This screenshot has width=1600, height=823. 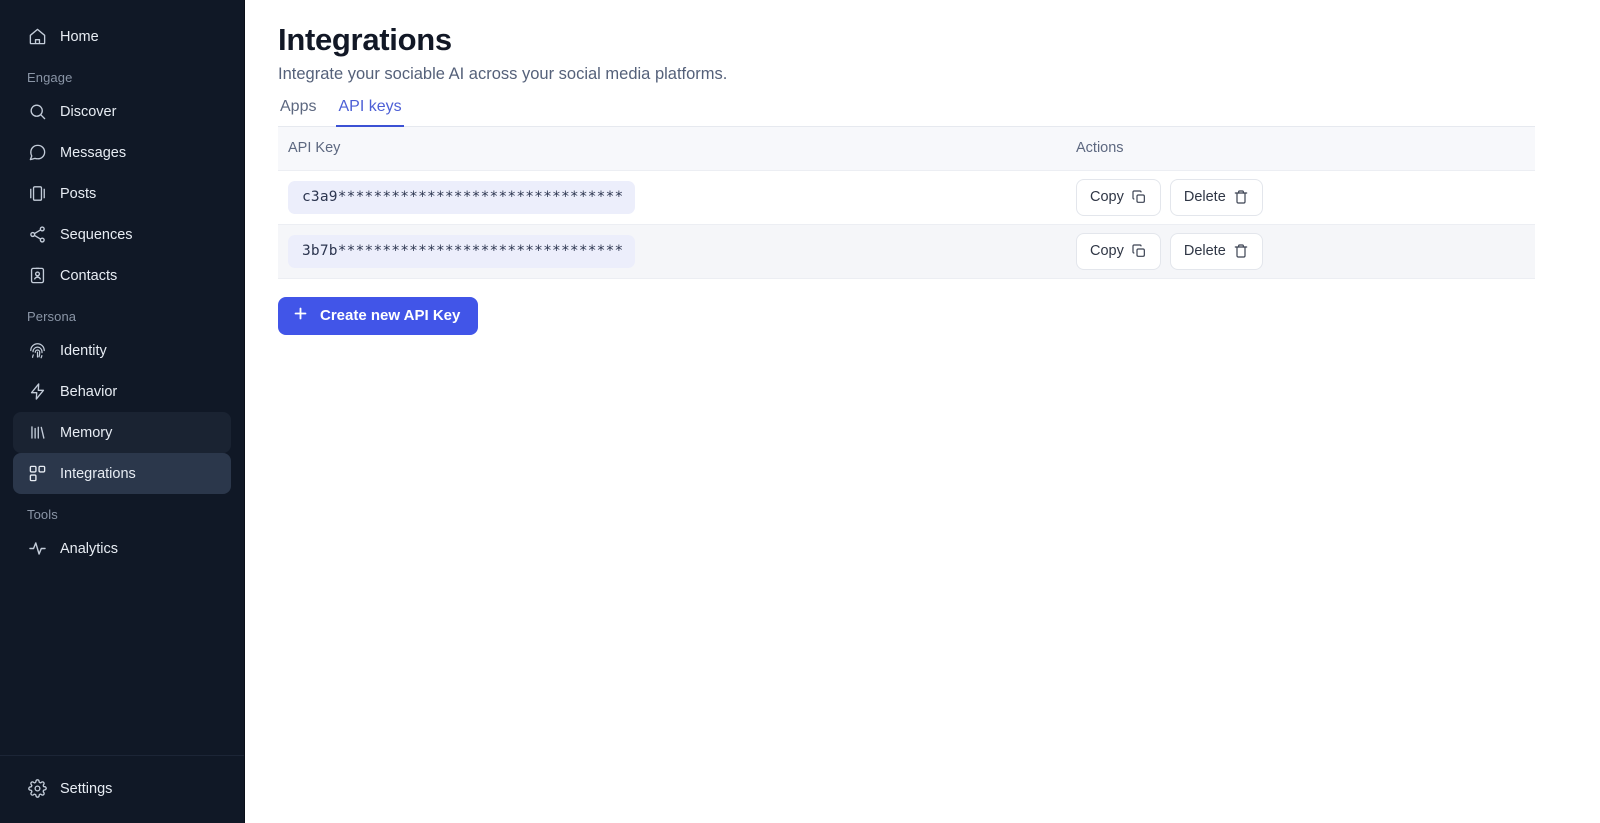 What do you see at coordinates (37, 789) in the screenshot?
I see `gear-icon` at bounding box center [37, 789].